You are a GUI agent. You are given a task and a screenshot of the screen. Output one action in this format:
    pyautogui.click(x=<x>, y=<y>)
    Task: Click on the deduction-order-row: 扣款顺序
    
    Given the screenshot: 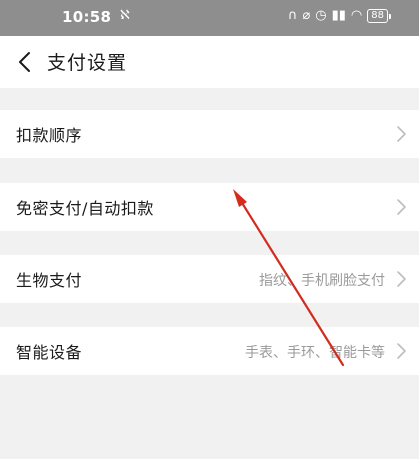 What is the action you would take?
    pyautogui.click(x=209, y=134)
    